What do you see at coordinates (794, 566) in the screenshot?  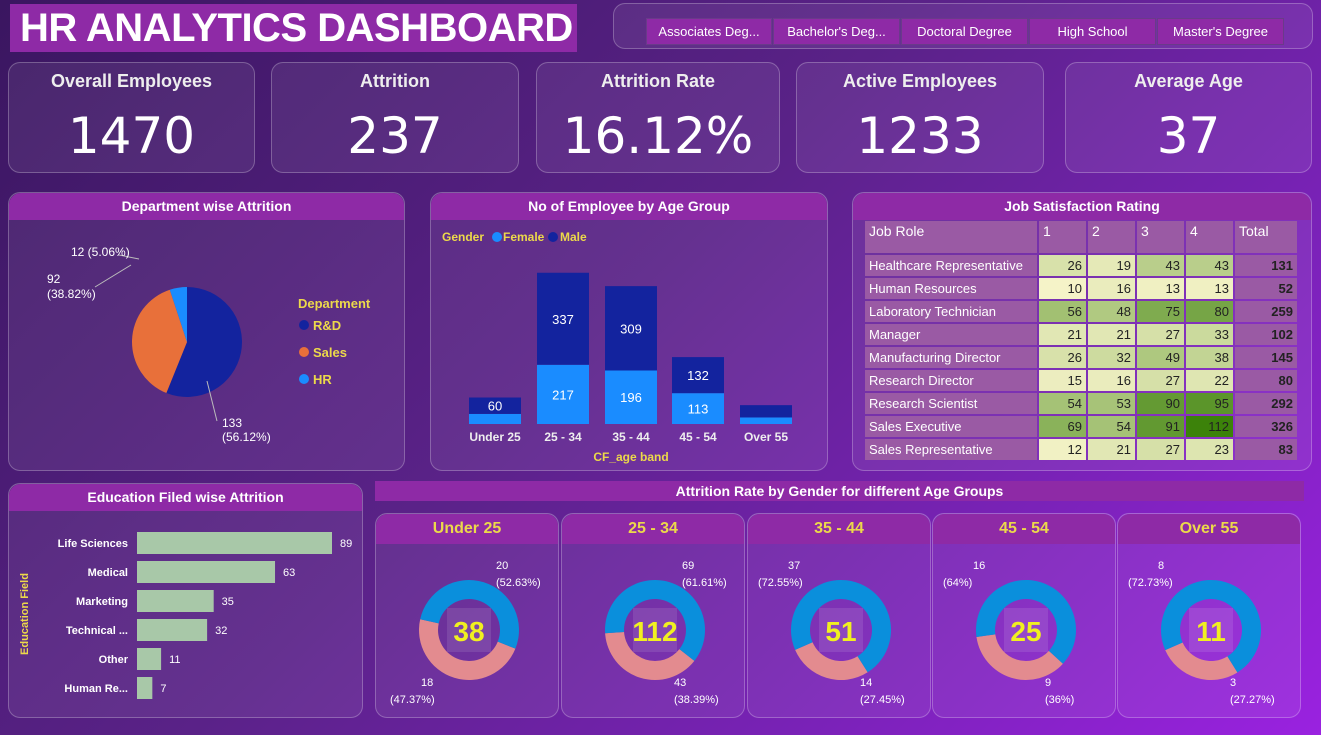 I see `donut-data-label: 37` at bounding box center [794, 566].